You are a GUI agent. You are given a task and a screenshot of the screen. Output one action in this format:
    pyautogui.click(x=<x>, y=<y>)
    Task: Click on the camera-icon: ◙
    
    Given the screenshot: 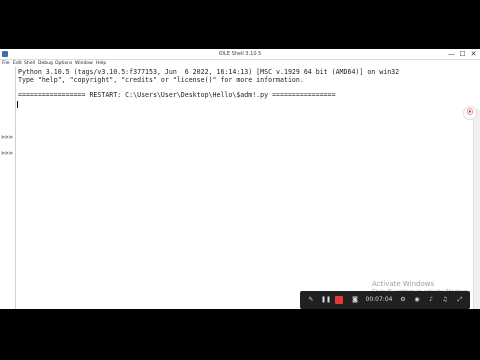 What is the action you would take?
    pyautogui.click(x=355, y=300)
    